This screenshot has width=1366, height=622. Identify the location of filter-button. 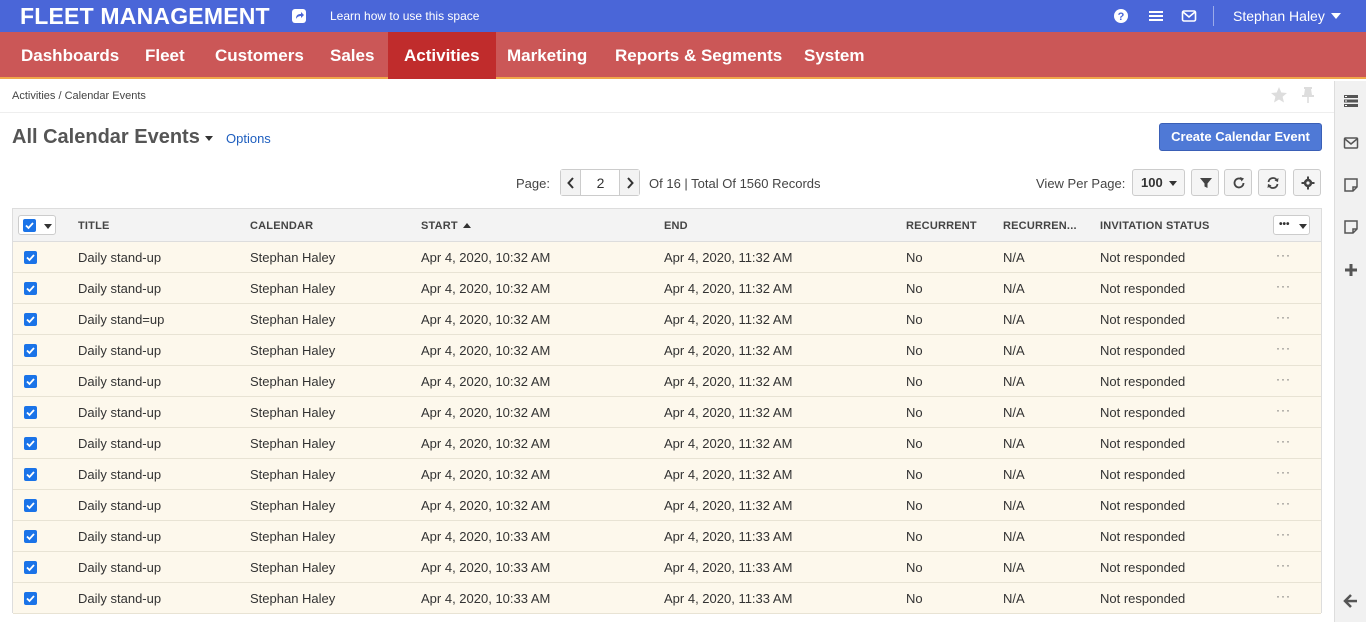
(1205, 182).